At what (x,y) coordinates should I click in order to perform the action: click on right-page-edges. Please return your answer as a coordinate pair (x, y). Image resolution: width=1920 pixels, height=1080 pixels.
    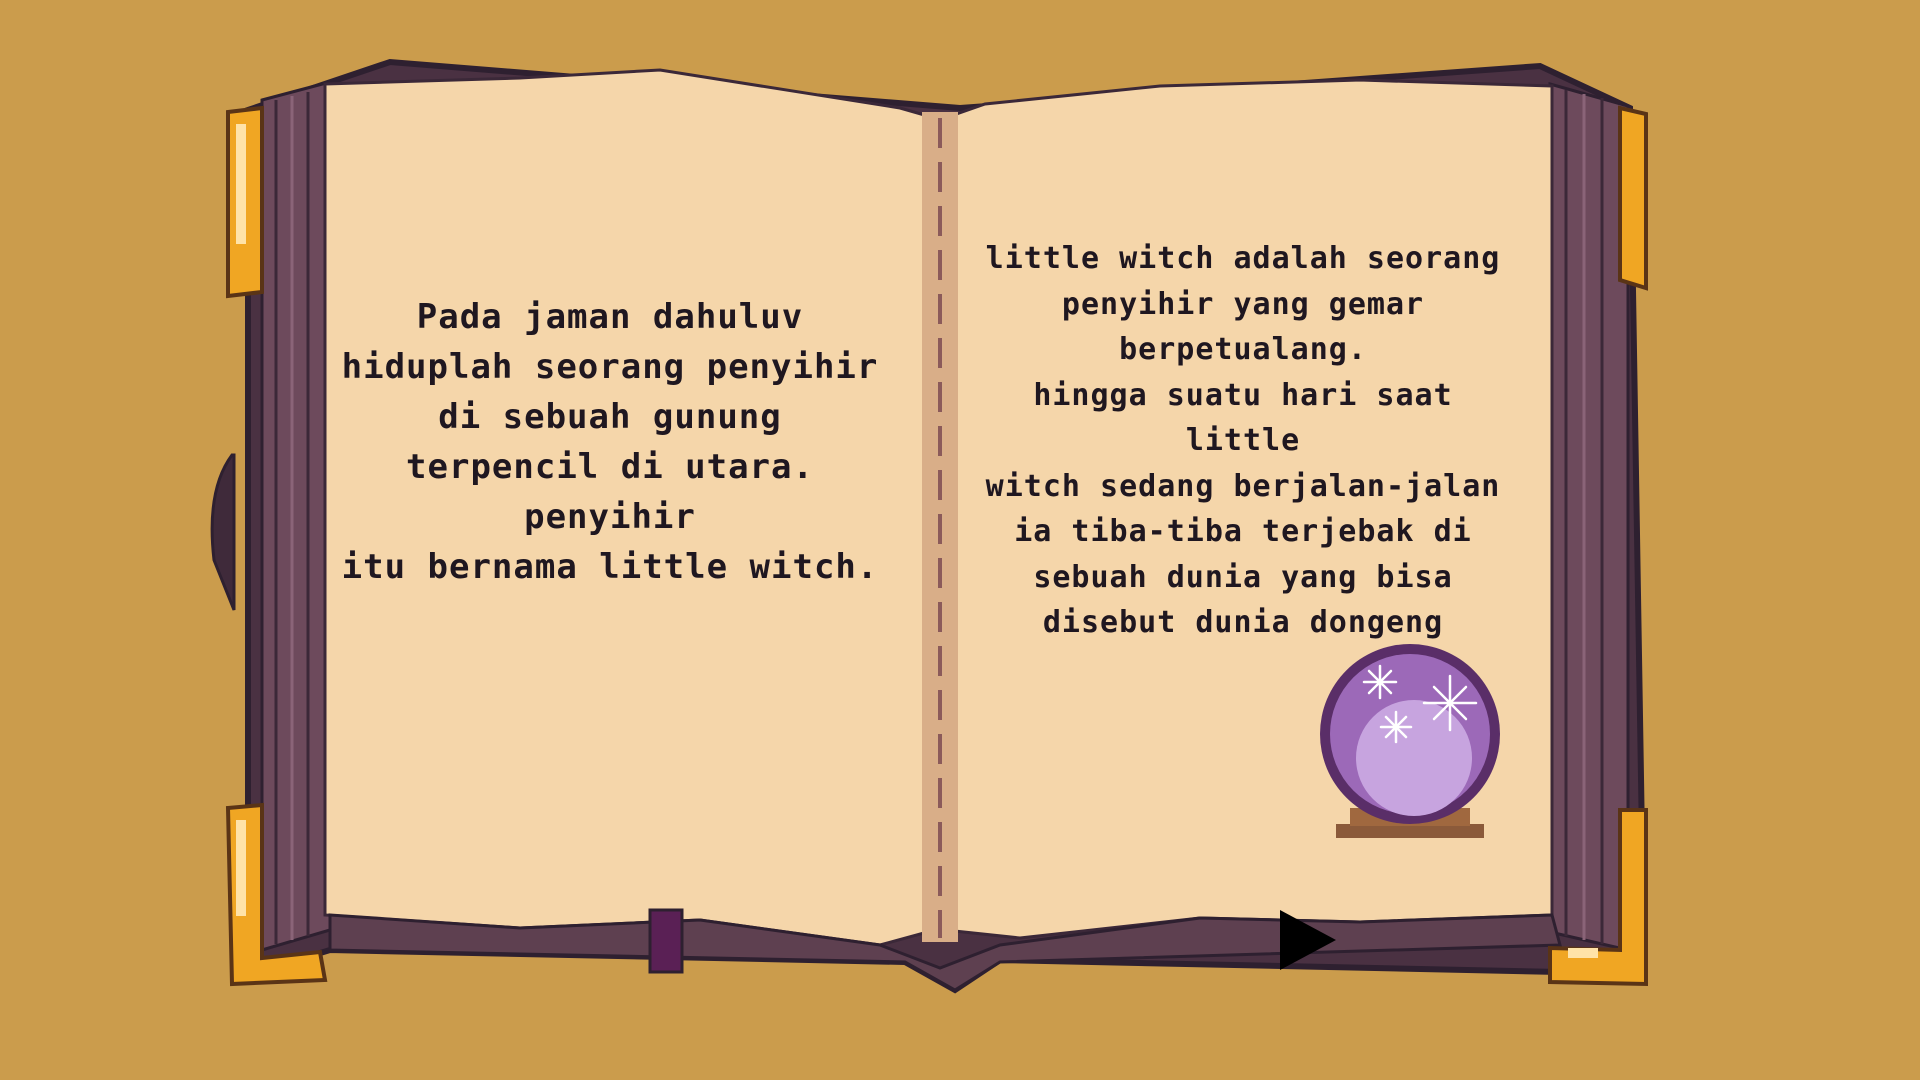
    Looking at the image, I should click on (1589, 517).